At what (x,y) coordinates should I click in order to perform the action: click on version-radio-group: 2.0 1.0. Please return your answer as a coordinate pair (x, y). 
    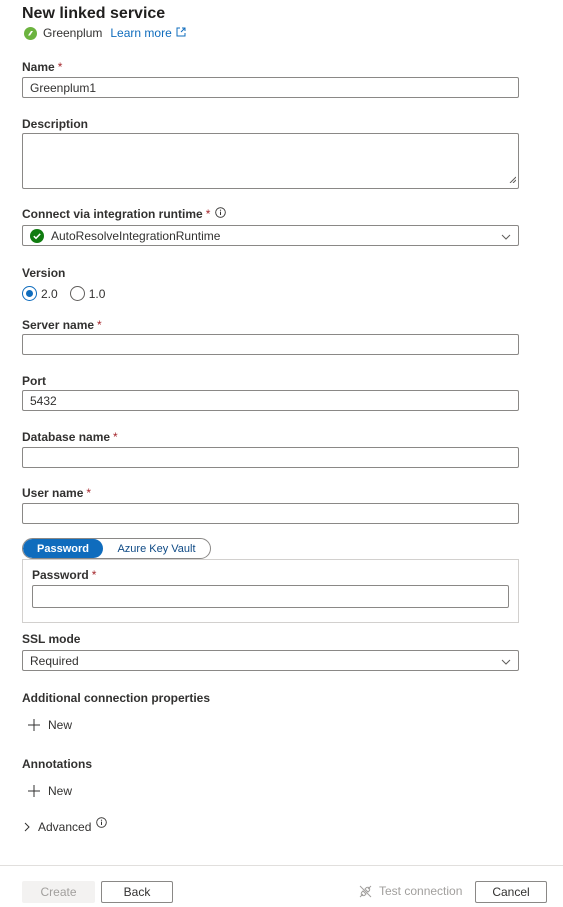
    Looking at the image, I should click on (69, 293).